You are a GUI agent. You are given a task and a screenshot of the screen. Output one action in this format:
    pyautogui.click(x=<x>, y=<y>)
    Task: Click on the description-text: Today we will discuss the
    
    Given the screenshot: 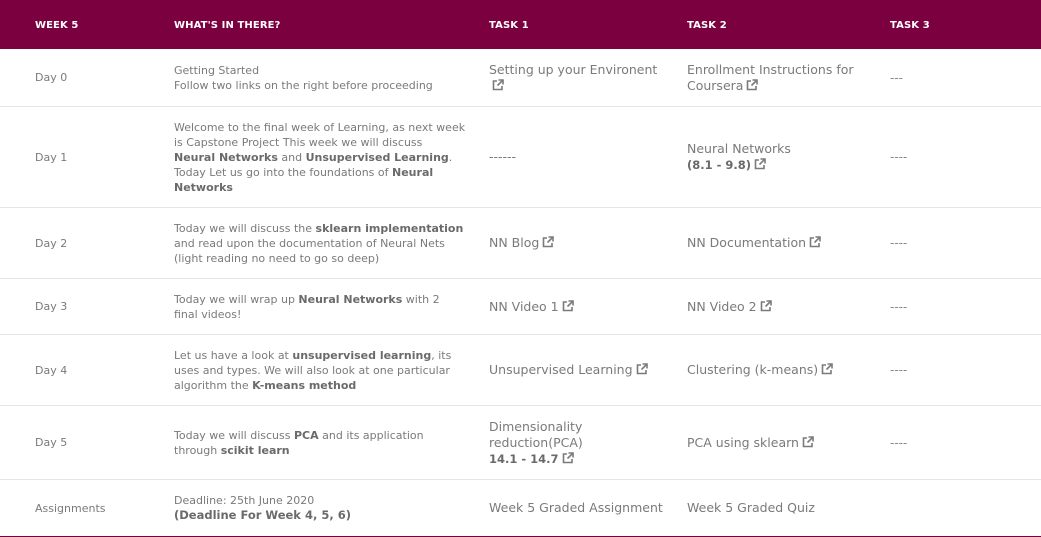 What is the action you would take?
    pyautogui.click(x=245, y=228)
    